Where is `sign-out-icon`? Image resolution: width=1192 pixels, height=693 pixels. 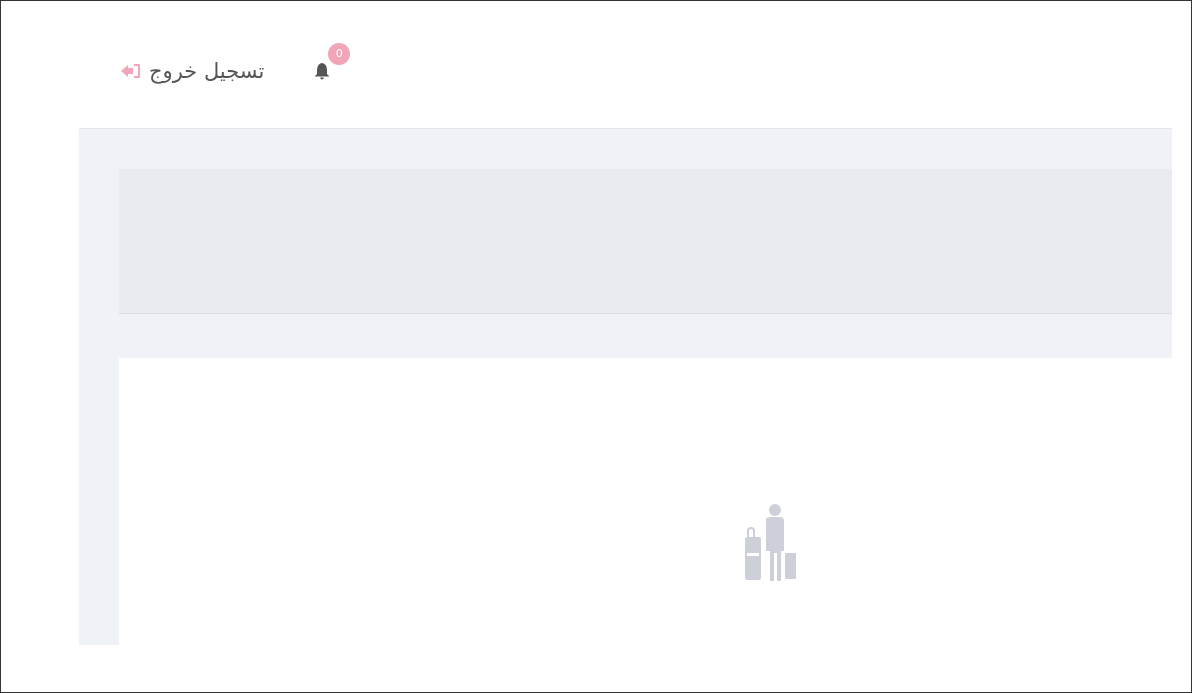 sign-out-icon is located at coordinates (131, 70).